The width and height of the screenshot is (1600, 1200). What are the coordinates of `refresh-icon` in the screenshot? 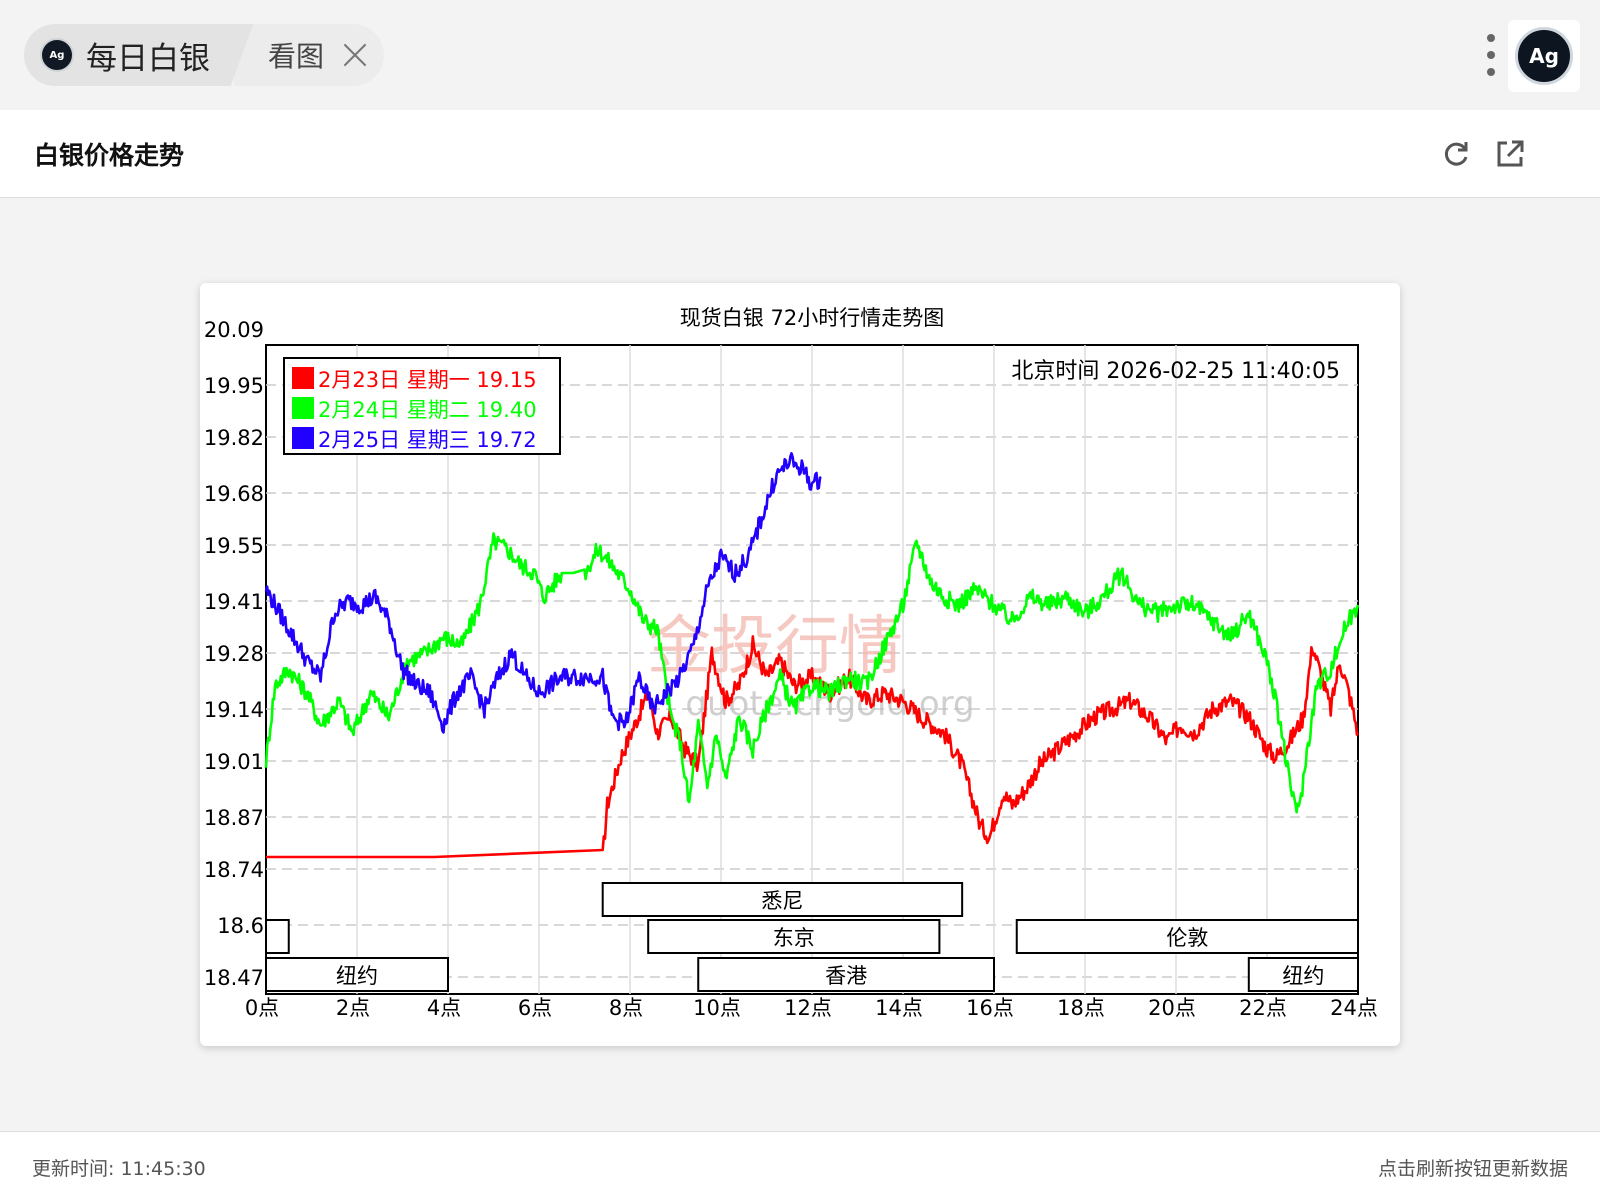 It's located at (1456, 154).